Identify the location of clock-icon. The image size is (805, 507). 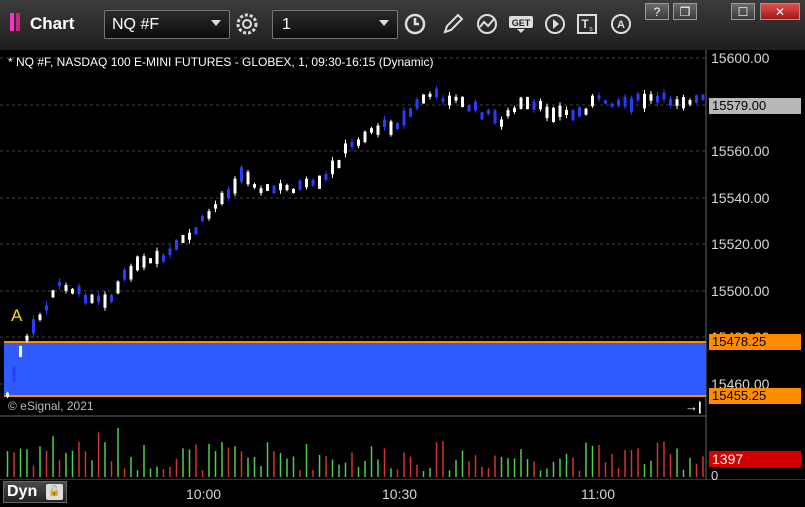
(415, 24).